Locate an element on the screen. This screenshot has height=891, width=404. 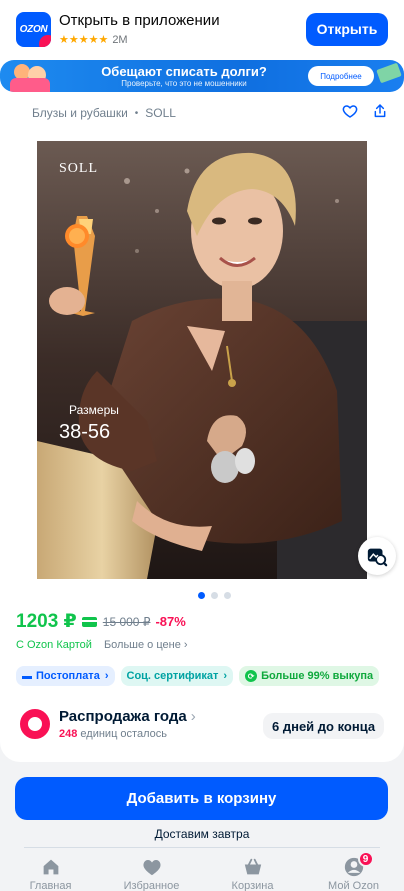
sale-block: Распродажа года › 248 единиц осталось is located at coordinates (108, 724).